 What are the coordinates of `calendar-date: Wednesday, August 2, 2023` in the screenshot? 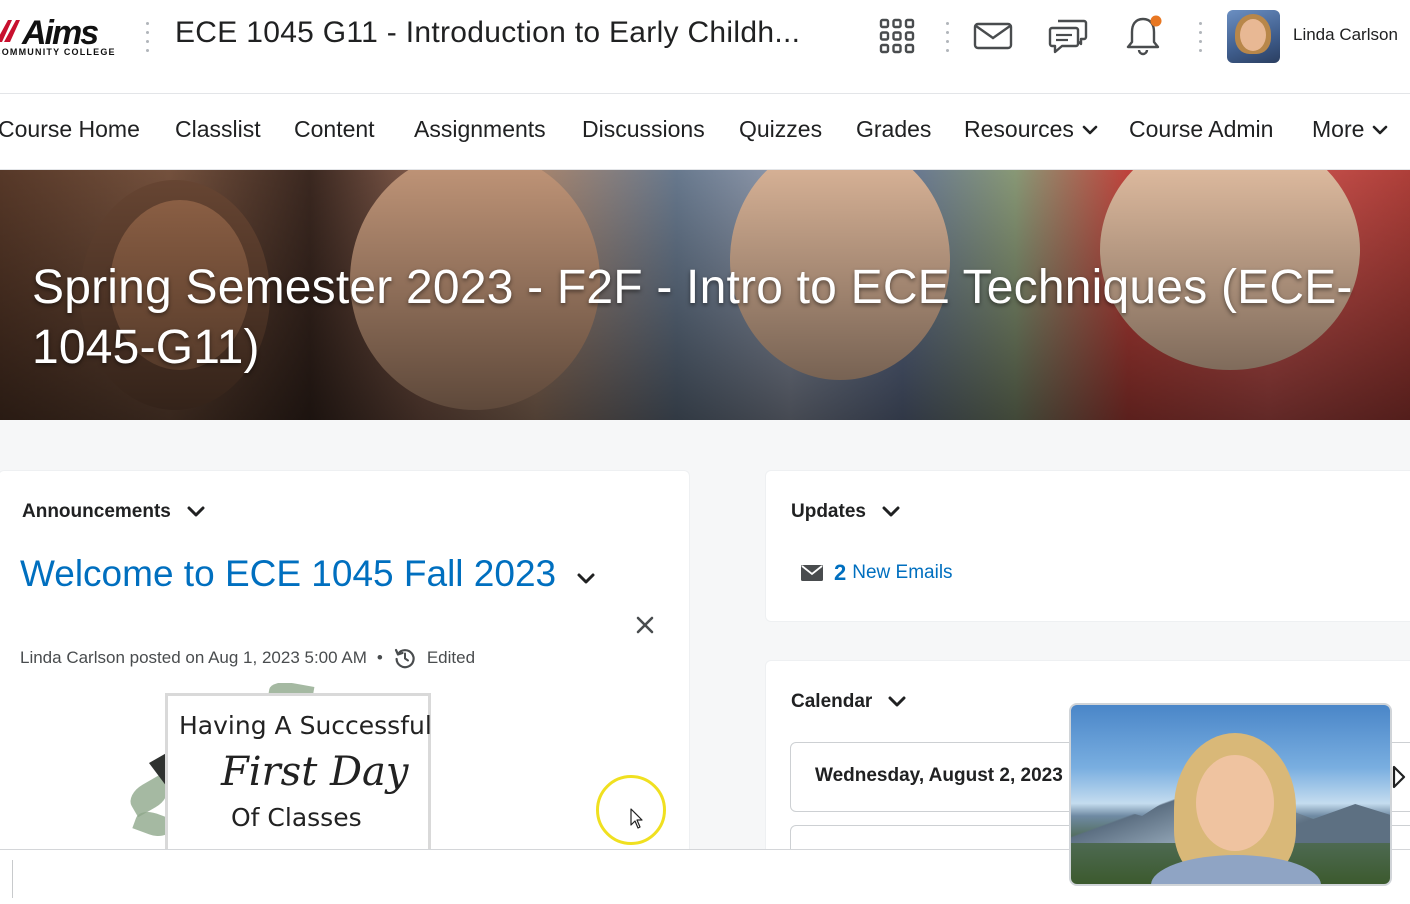 It's located at (939, 775).